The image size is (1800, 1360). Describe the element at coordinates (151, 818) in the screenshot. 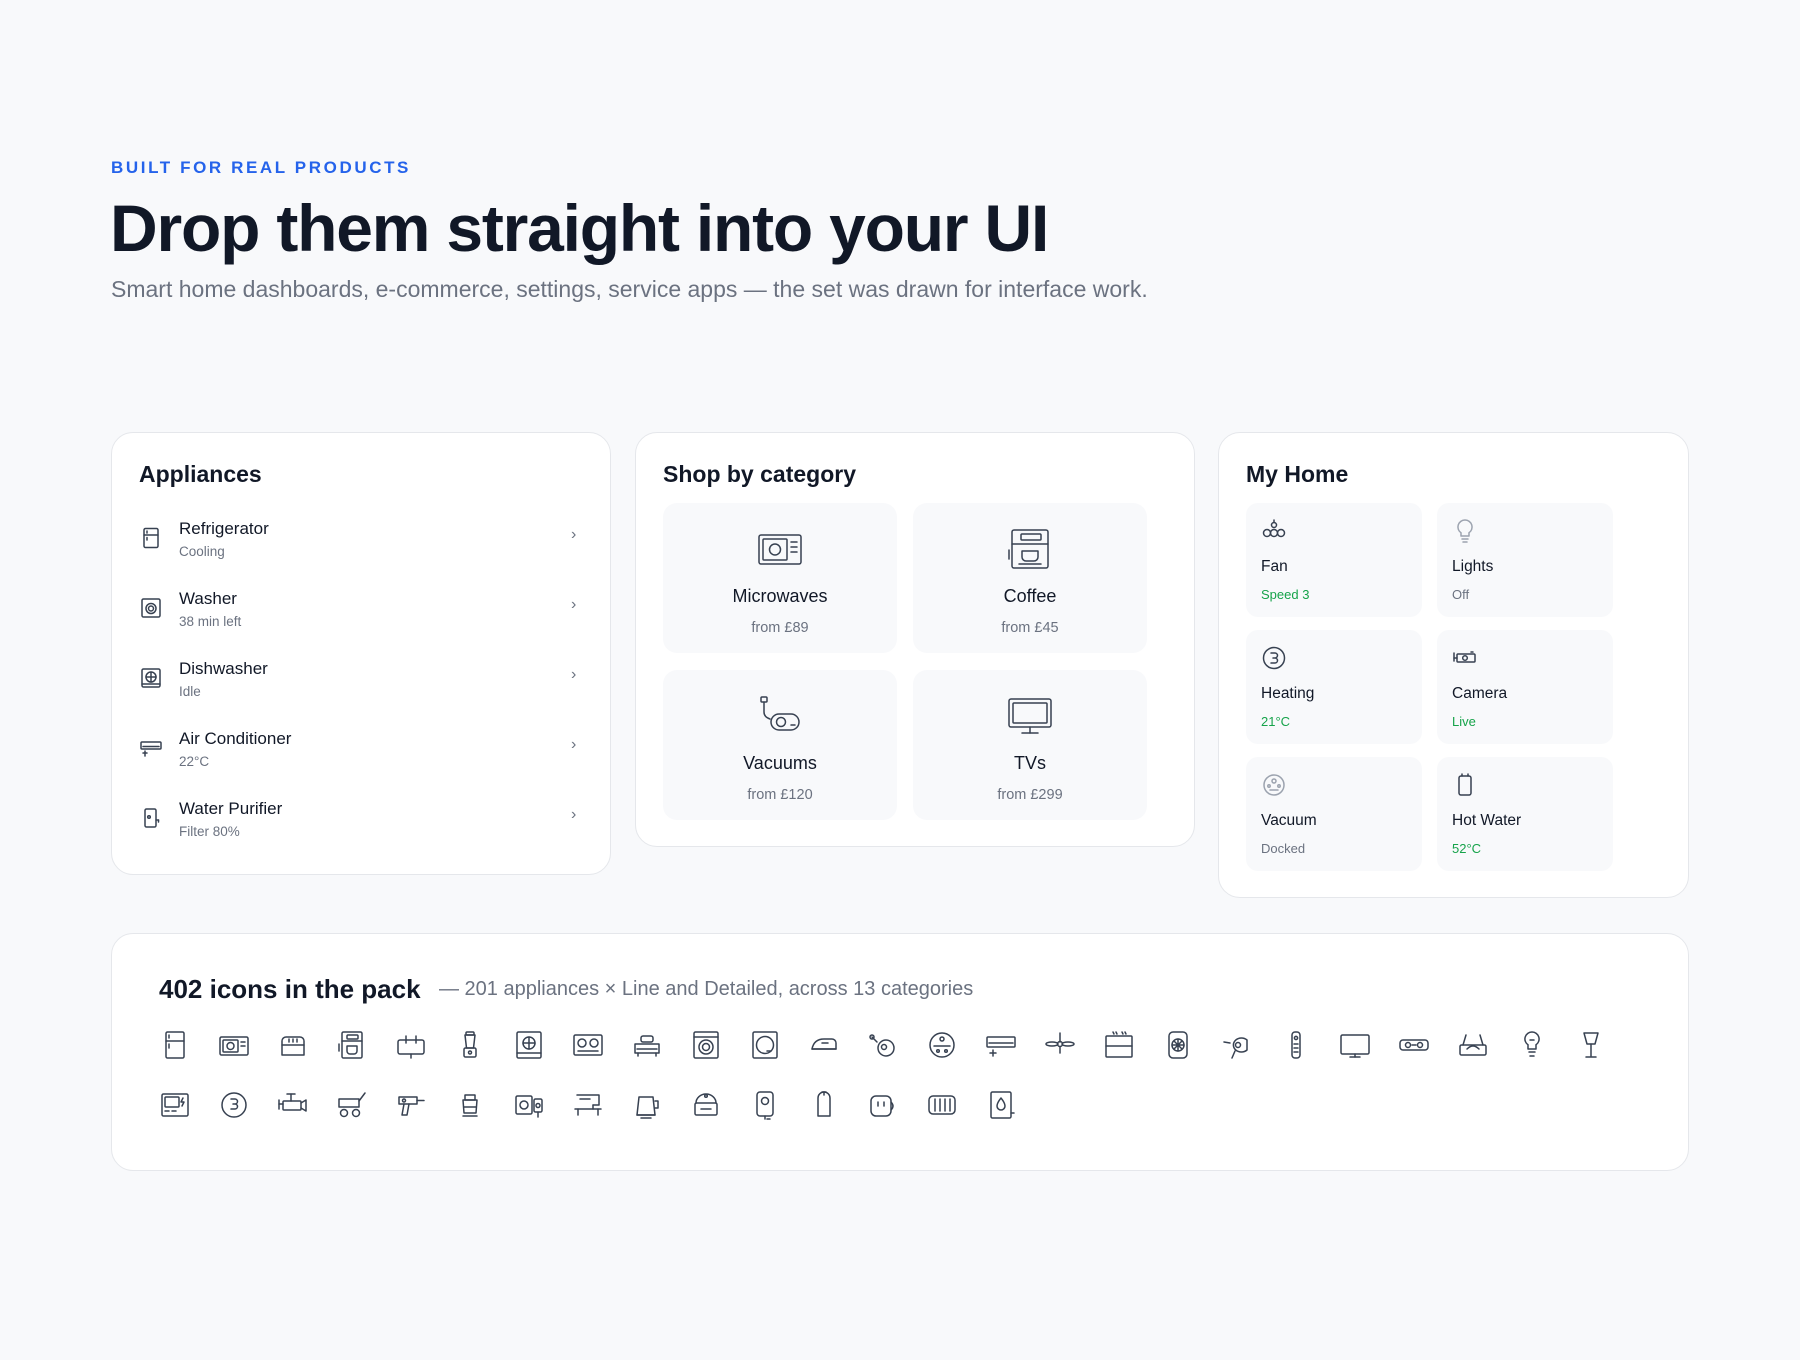

I see `water-purifier-icon` at that location.